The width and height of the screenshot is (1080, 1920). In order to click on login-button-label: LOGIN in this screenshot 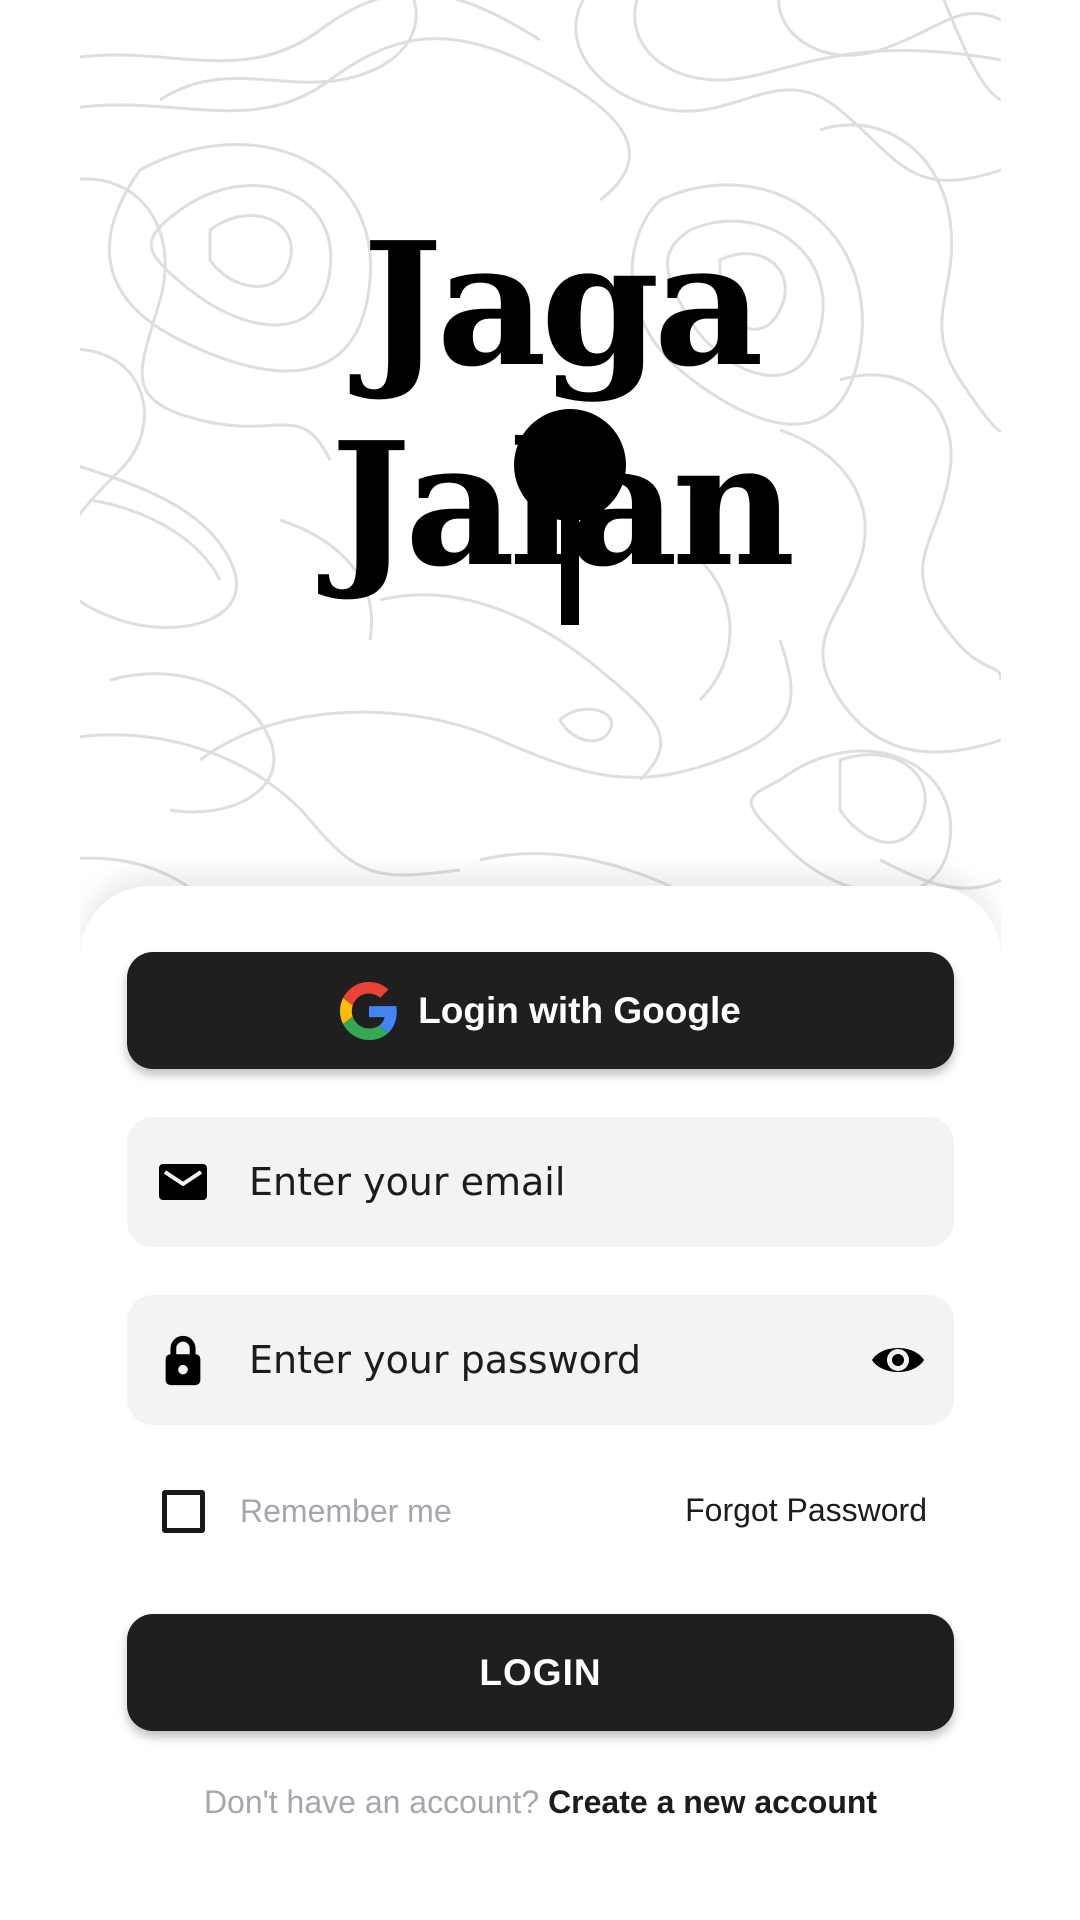, I will do `click(540, 1672)`.